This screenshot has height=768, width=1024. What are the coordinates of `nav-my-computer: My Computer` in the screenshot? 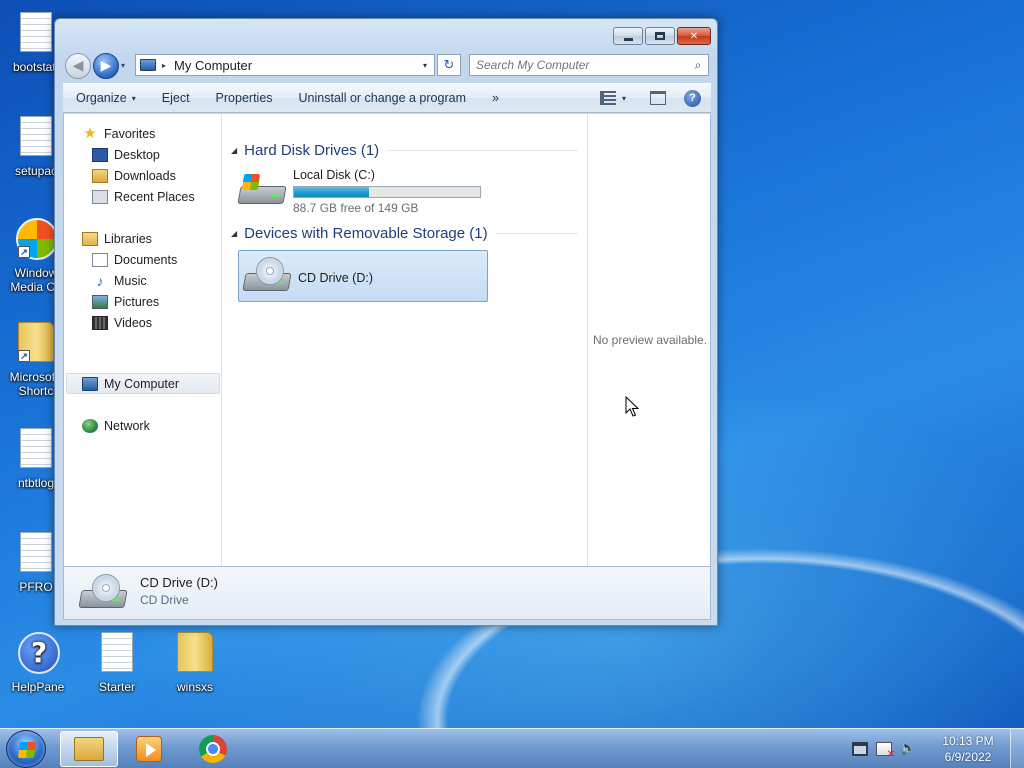 It's located at (143, 383).